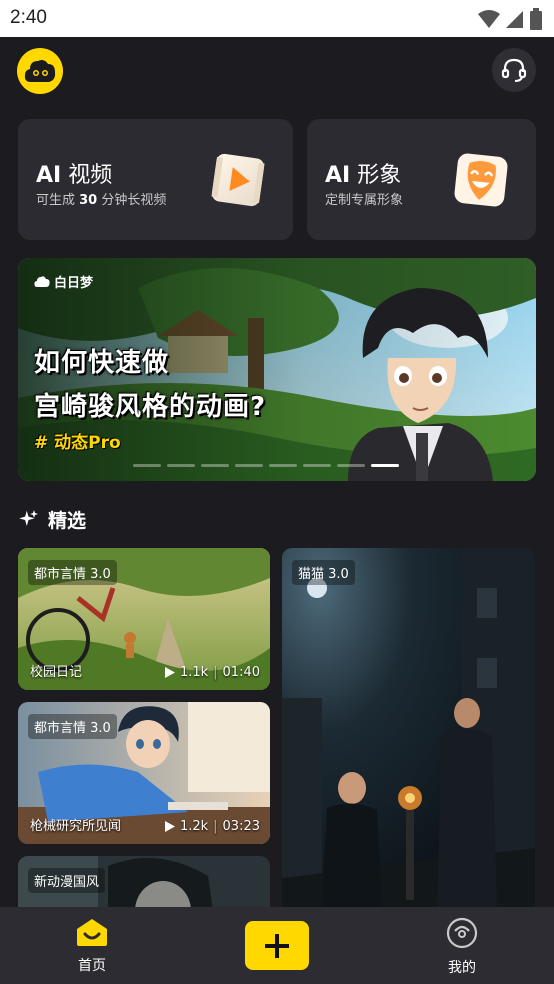 The height and width of the screenshot is (984, 554). Describe the element at coordinates (74, 283) in the screenshot. I see `banner-brand-text: 白日梦` at that location.